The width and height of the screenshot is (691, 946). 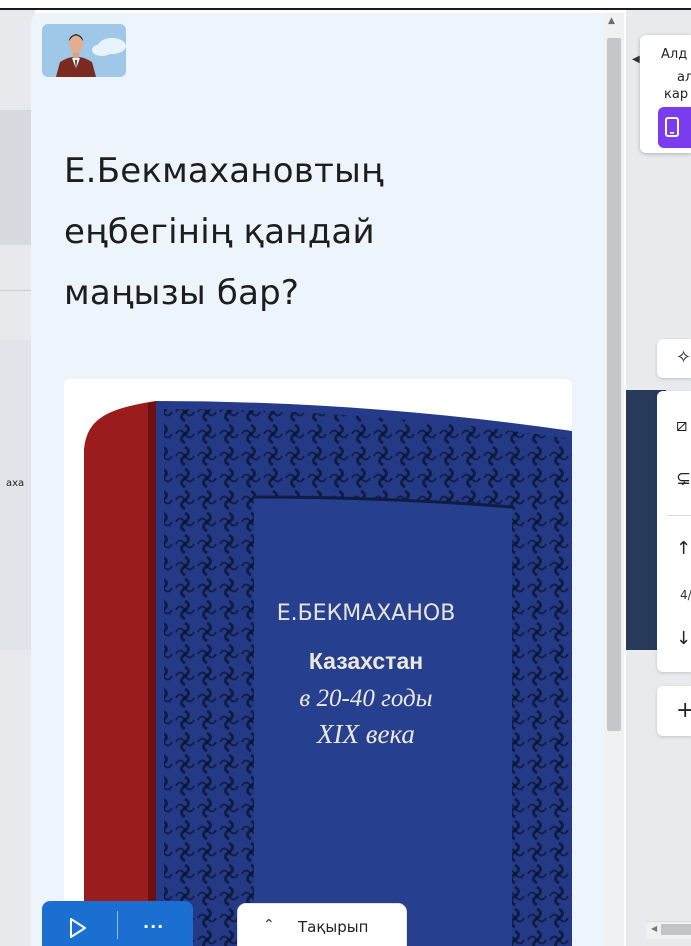 I want to click on scroll-left-arrow-icon: ◀, so click(x=654, y=928).